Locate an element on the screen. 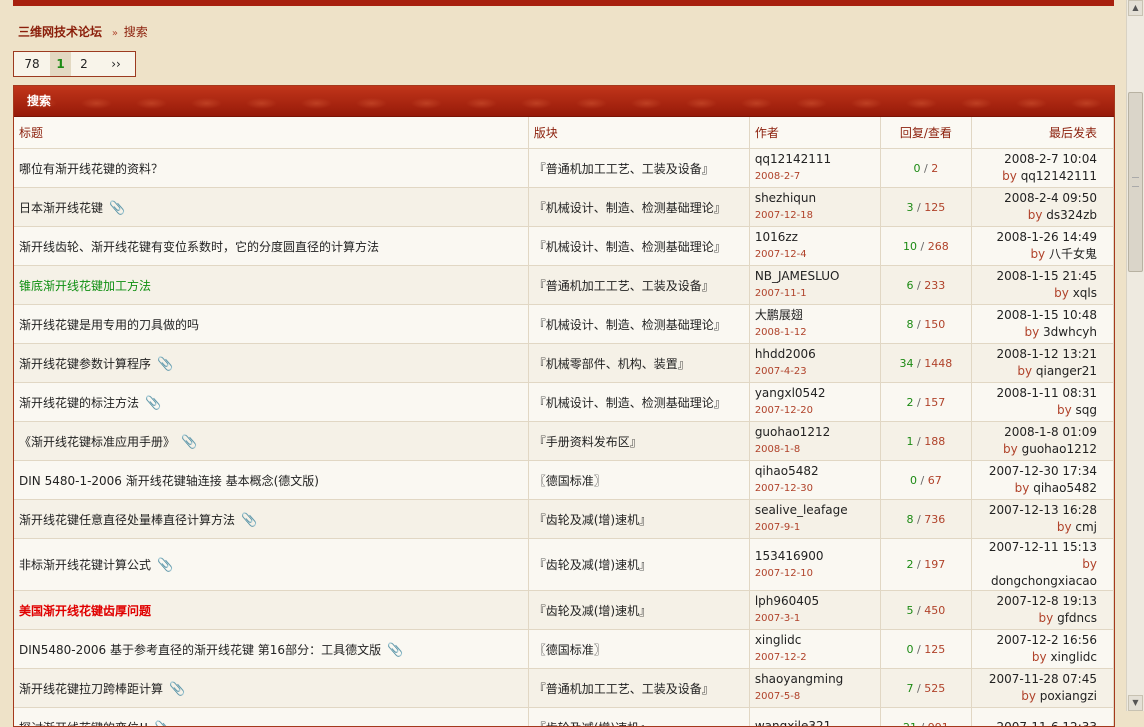 The height and width of the screenshot is (727, 1144). reply-count: 8 is located at coordinates (910, 324).